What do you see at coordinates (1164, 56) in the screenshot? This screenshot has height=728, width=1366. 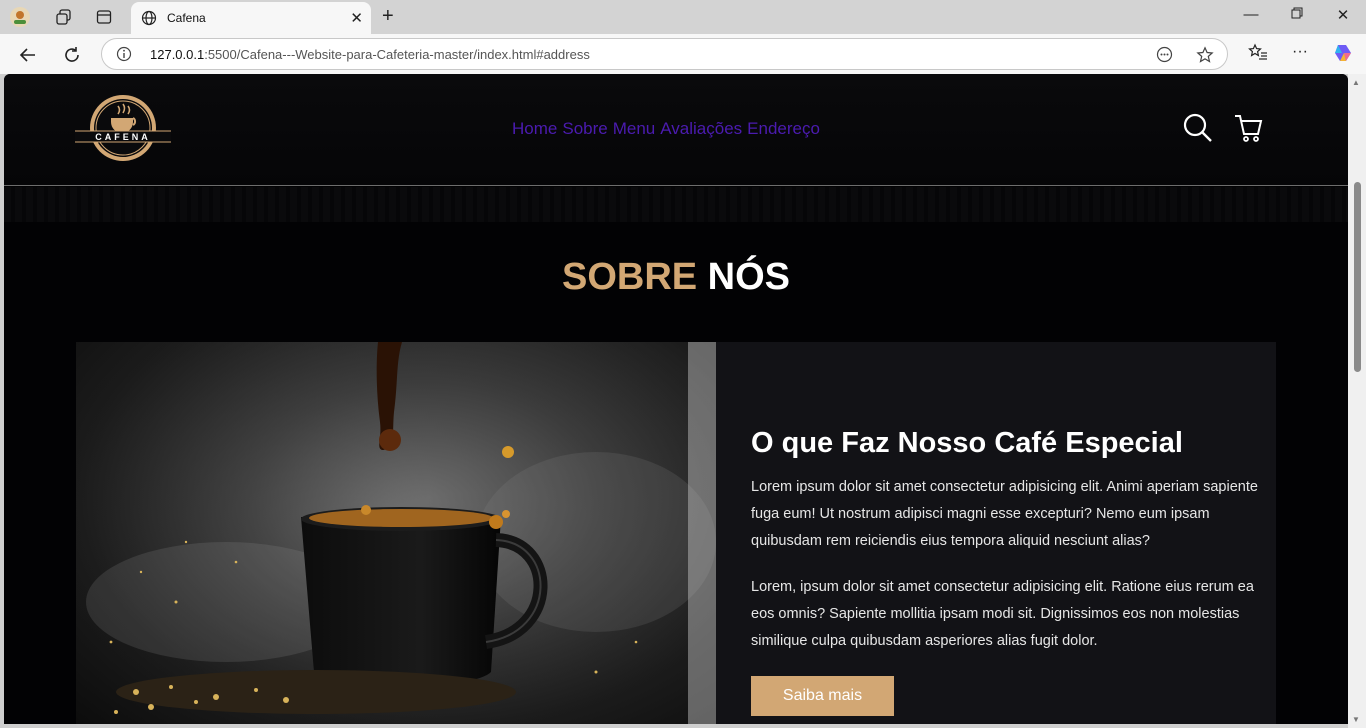 I see `read-aloud-icon` at bounding box center [1164, 56].